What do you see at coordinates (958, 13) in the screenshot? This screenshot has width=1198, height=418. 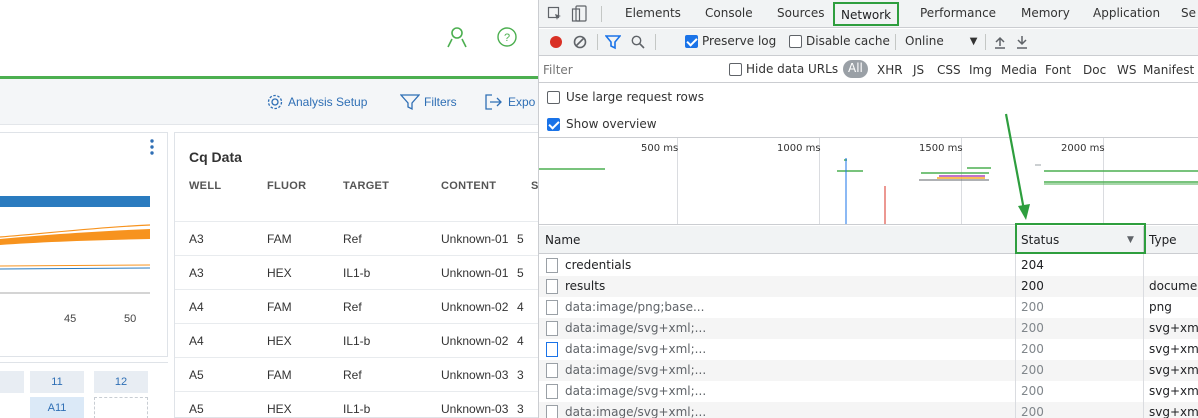 I see `tab-performance: Performance` at bounding box center [958, 13].